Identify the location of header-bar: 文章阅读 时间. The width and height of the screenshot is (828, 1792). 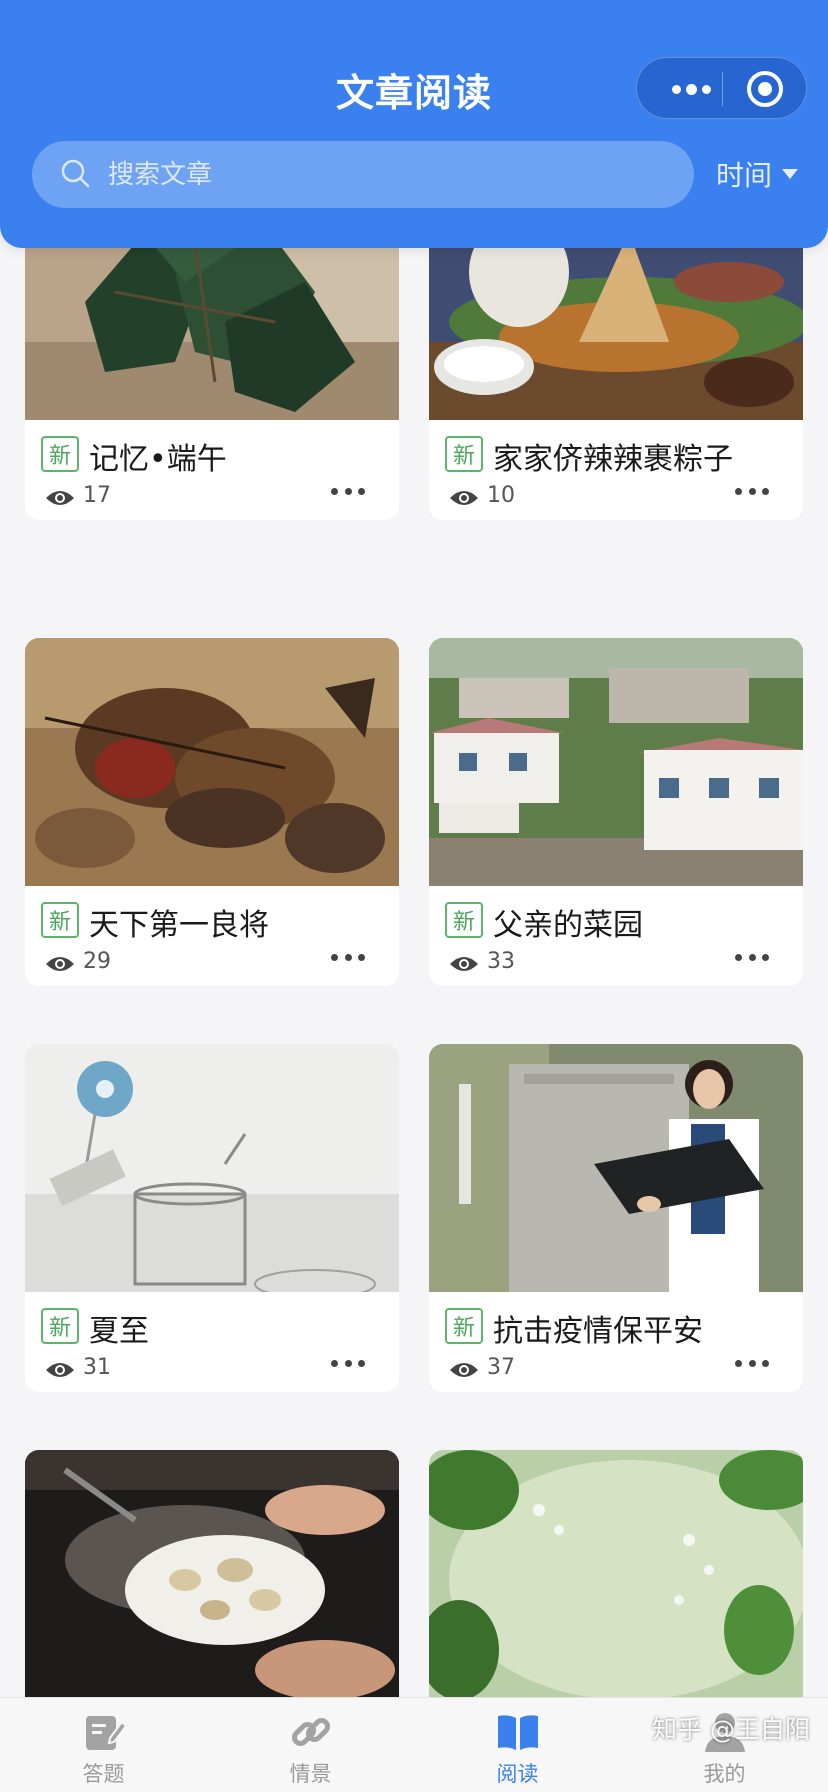
(414, 124).